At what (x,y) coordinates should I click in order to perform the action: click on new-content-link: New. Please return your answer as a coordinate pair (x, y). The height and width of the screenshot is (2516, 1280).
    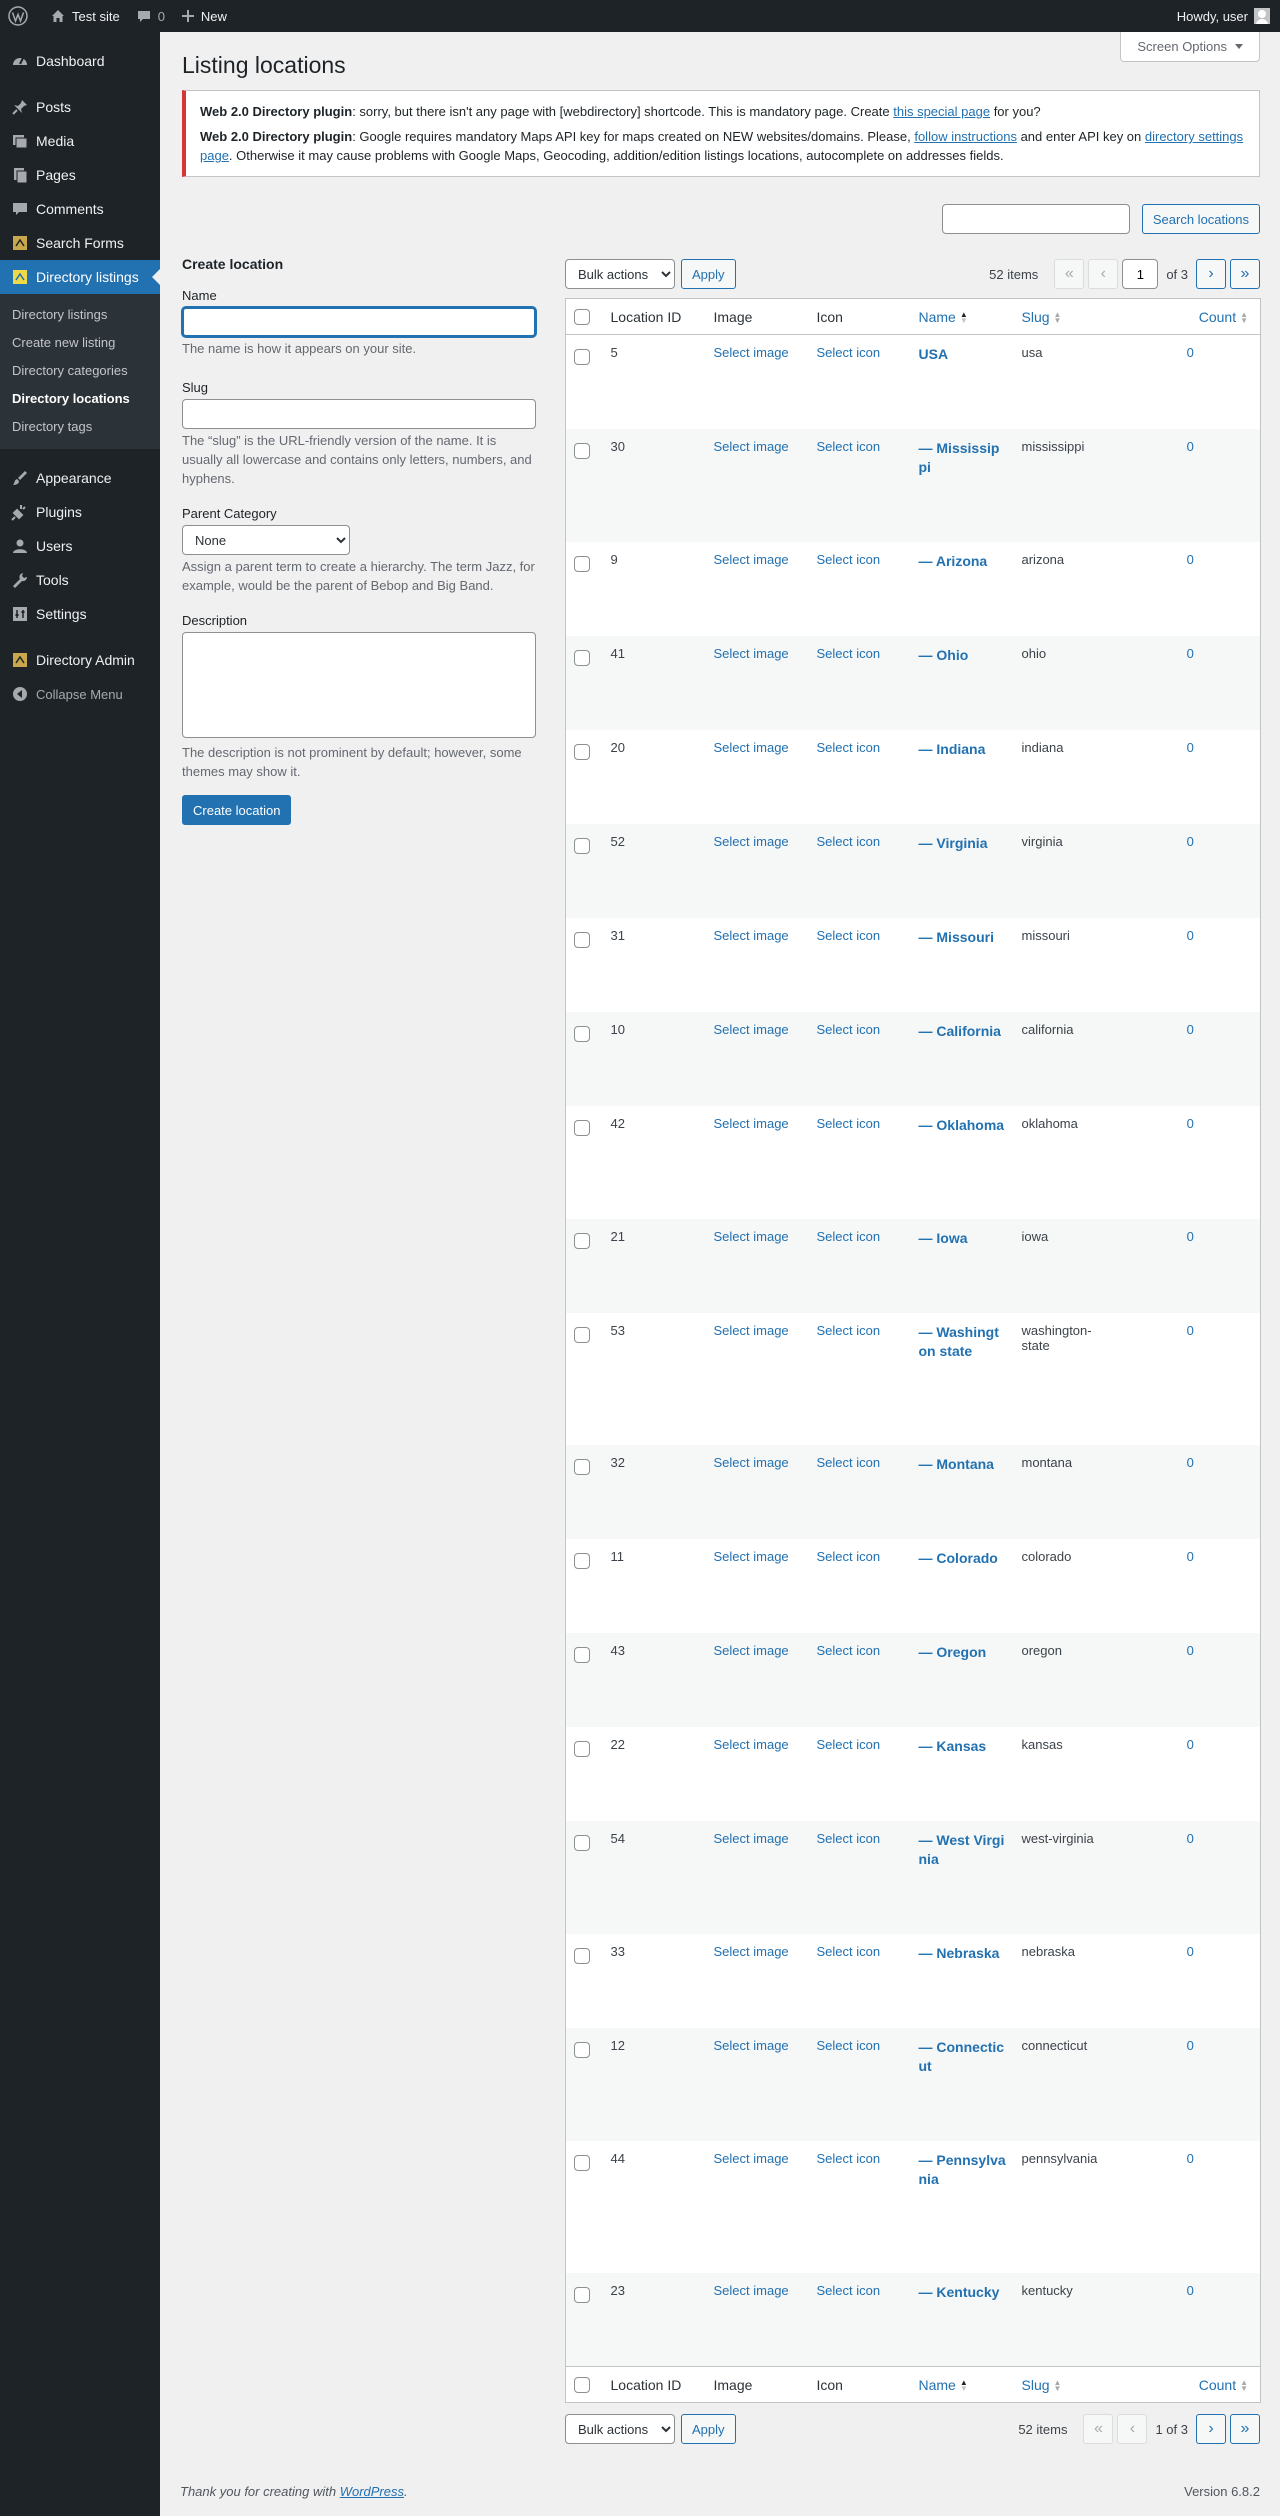
    Looking at the image, I should click on (204, 16).